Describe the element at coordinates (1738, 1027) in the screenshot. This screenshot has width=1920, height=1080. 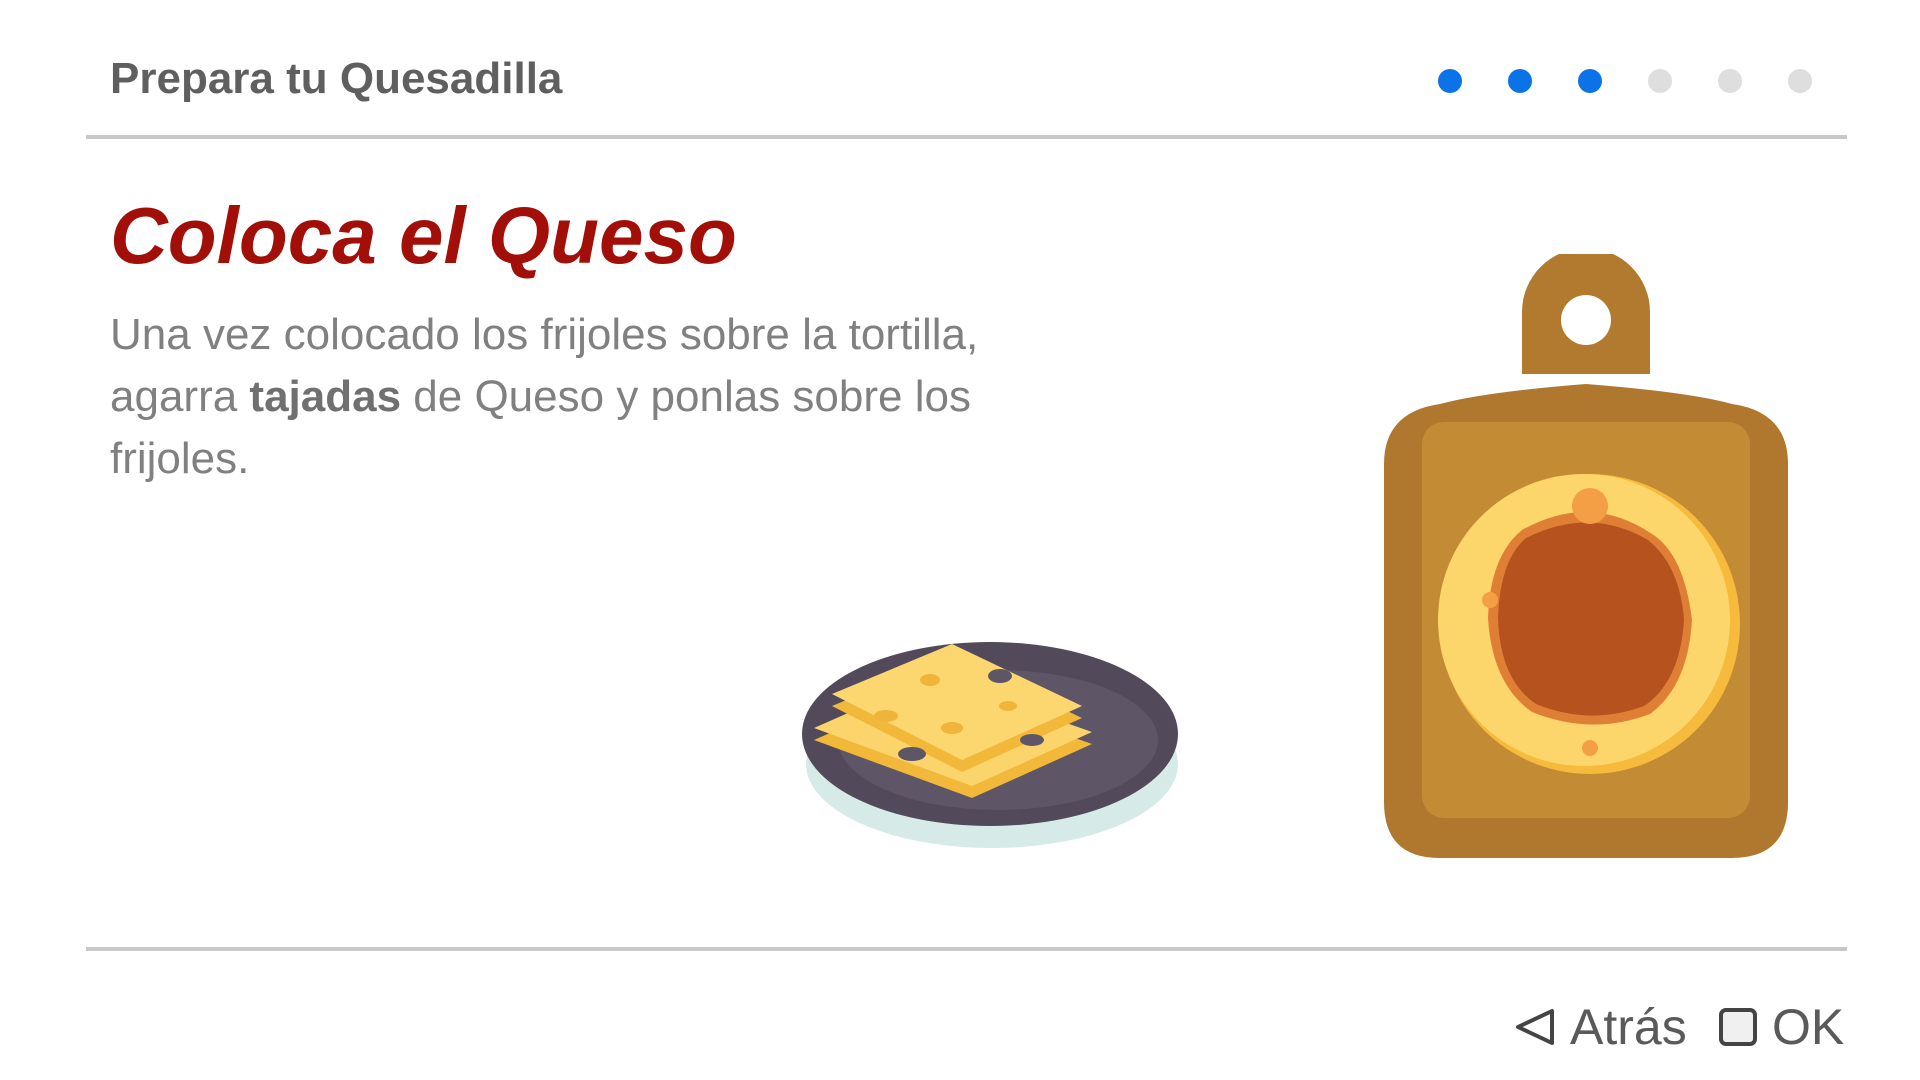
I see `square-icon` at that location.